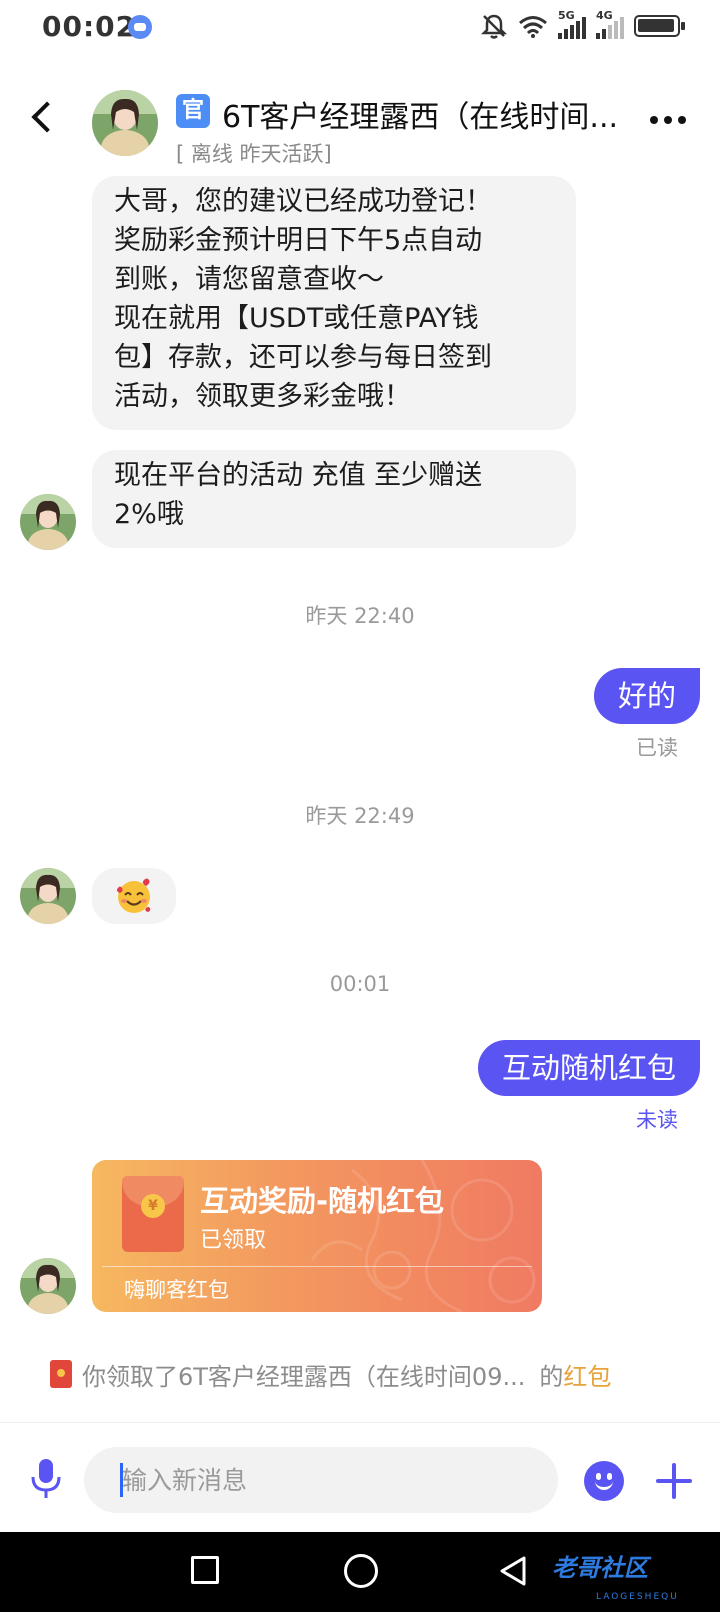 The width and height of the screenshot is (720, 1612). Describe the element at coordinates (646, 696) in the screenshot. I see `message-bubble-outgoing: 好的` at that location.